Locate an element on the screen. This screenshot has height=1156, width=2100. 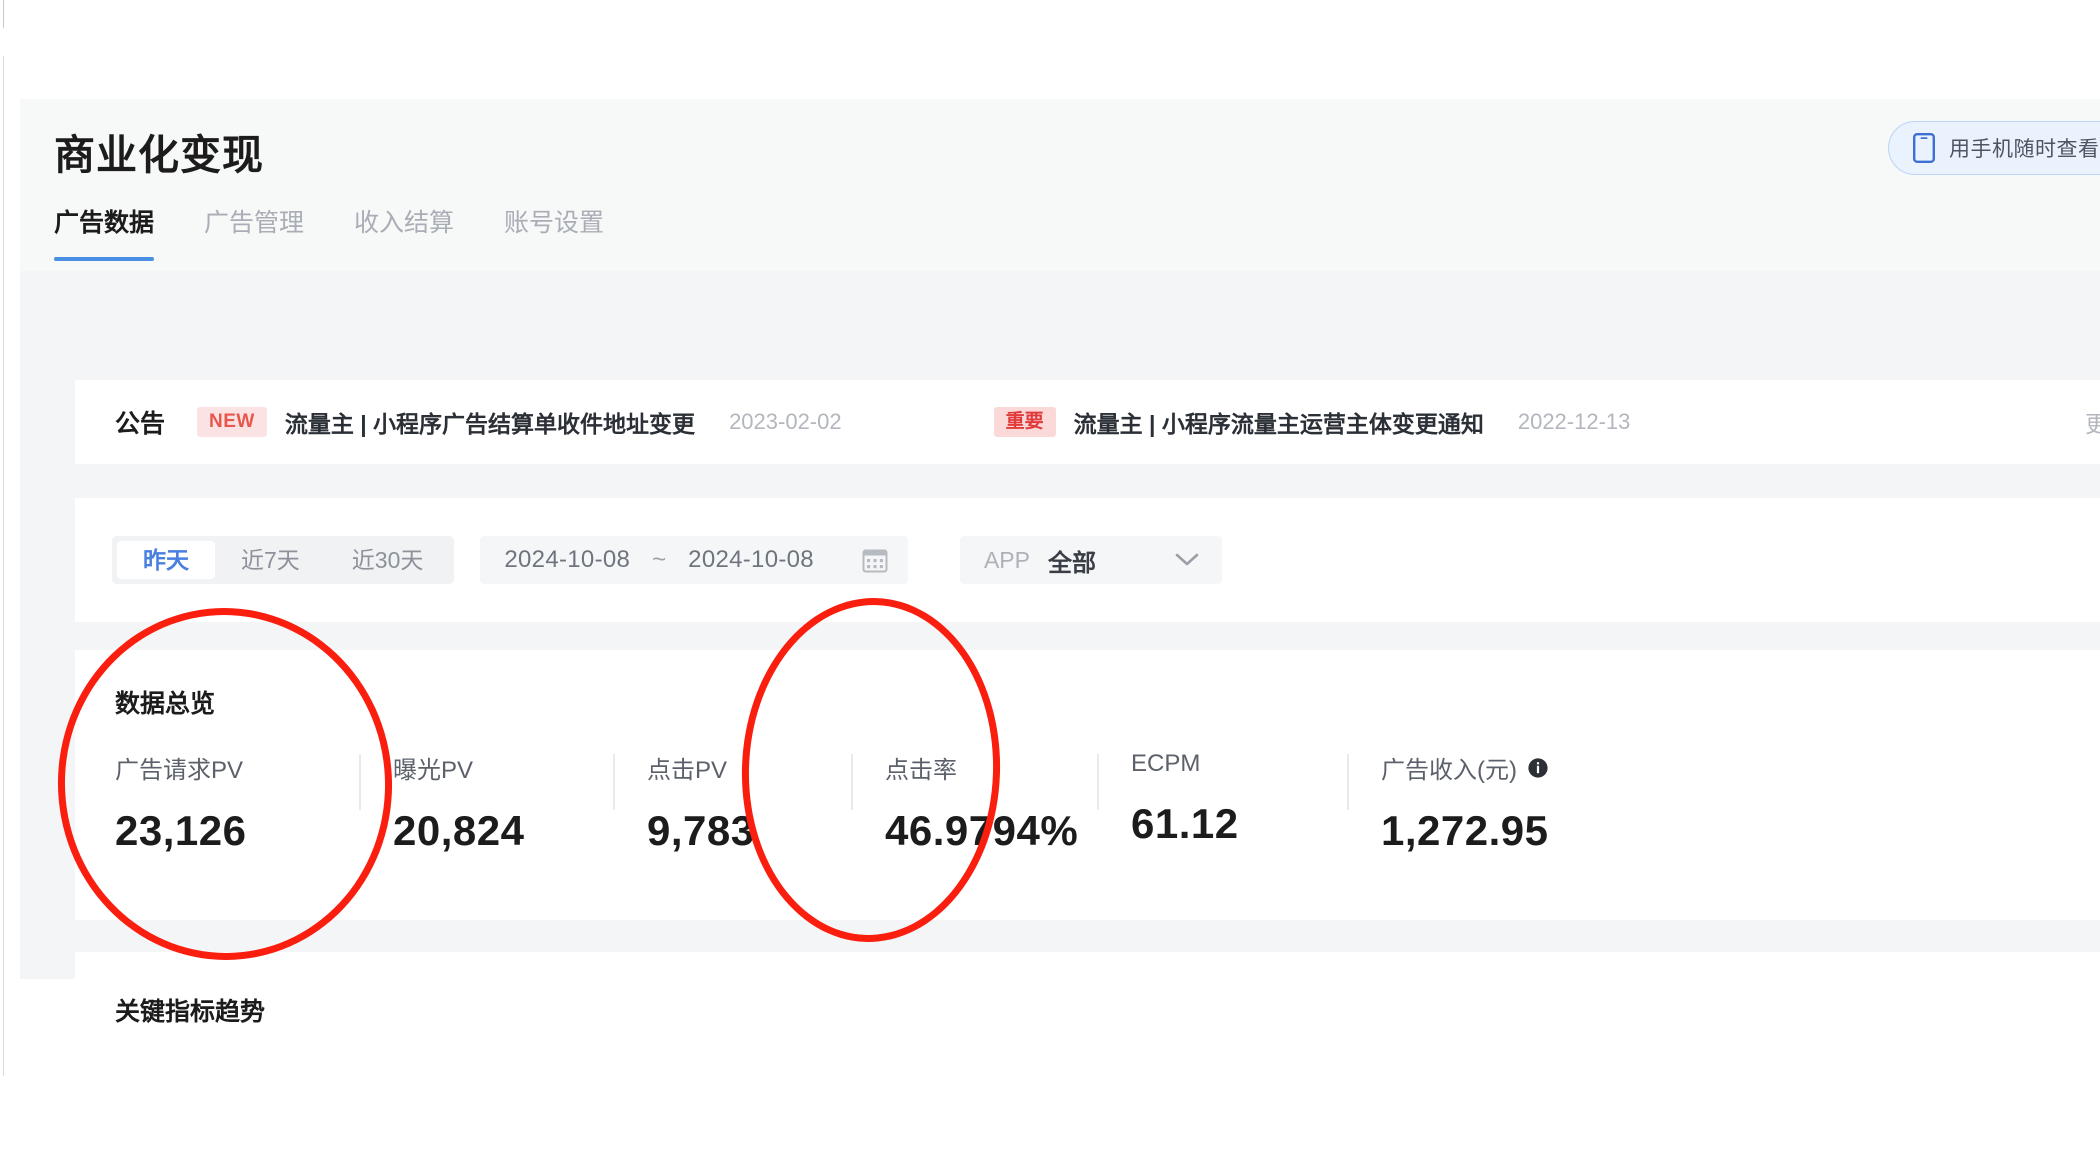
metric-label: 广告收入(元) is located at coordinates (1514, 767).